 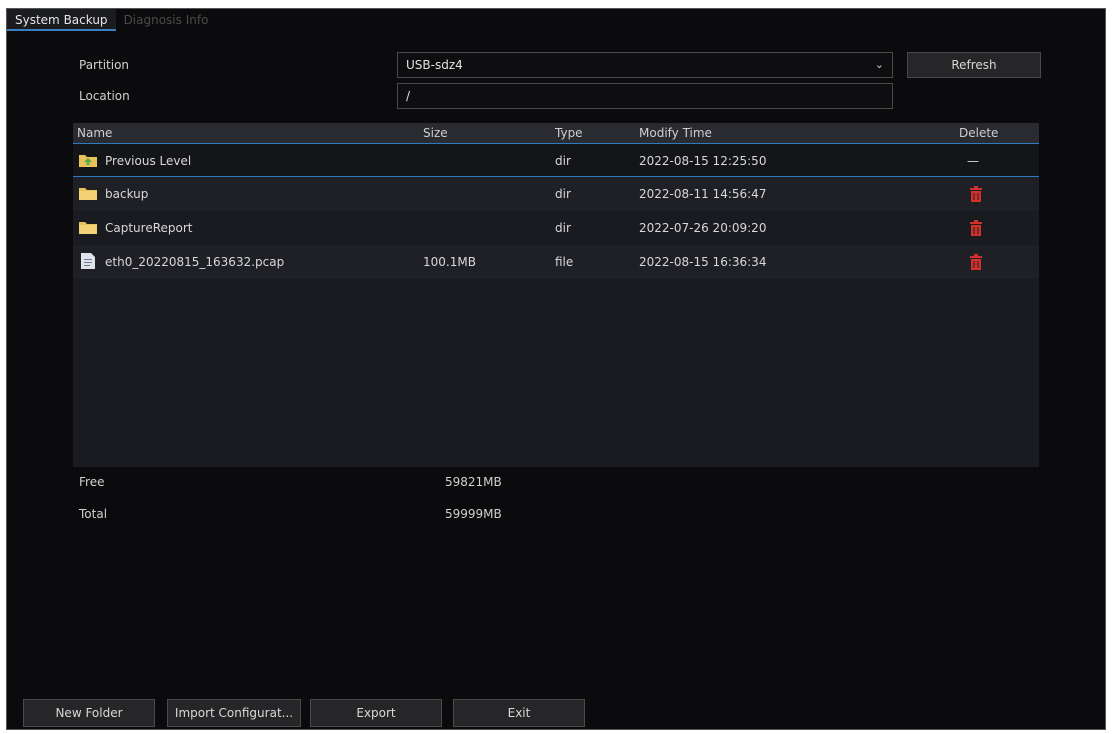 I want to click on header-delete: Delete, so click(x=979, y=133).